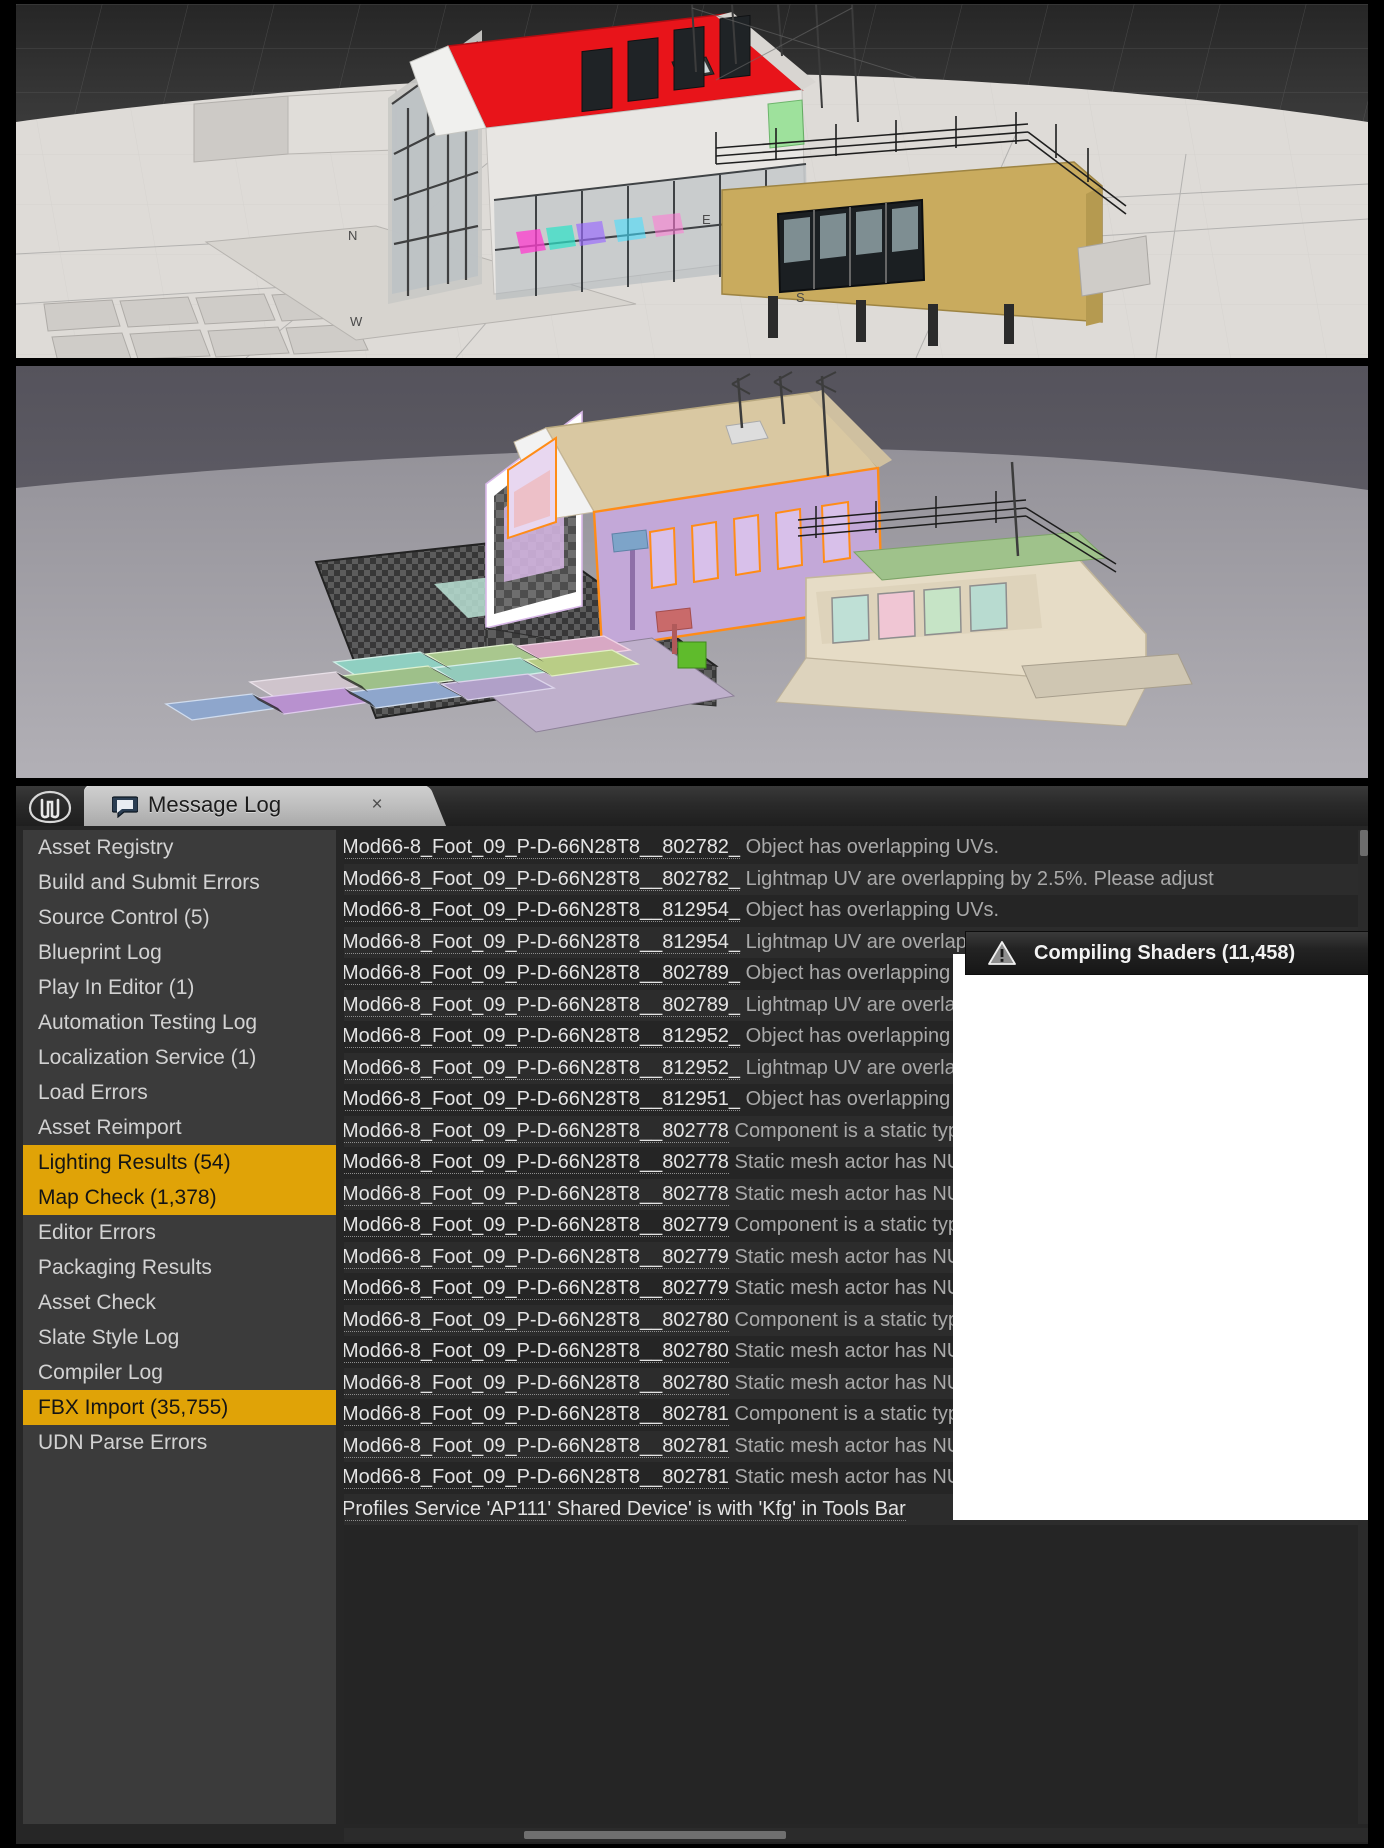 The image size is (1384, 1848). Describe the element at coordinates (97, 1232) in the screenshot. I see `sidebar-item-label: Editor Errors` at that location.